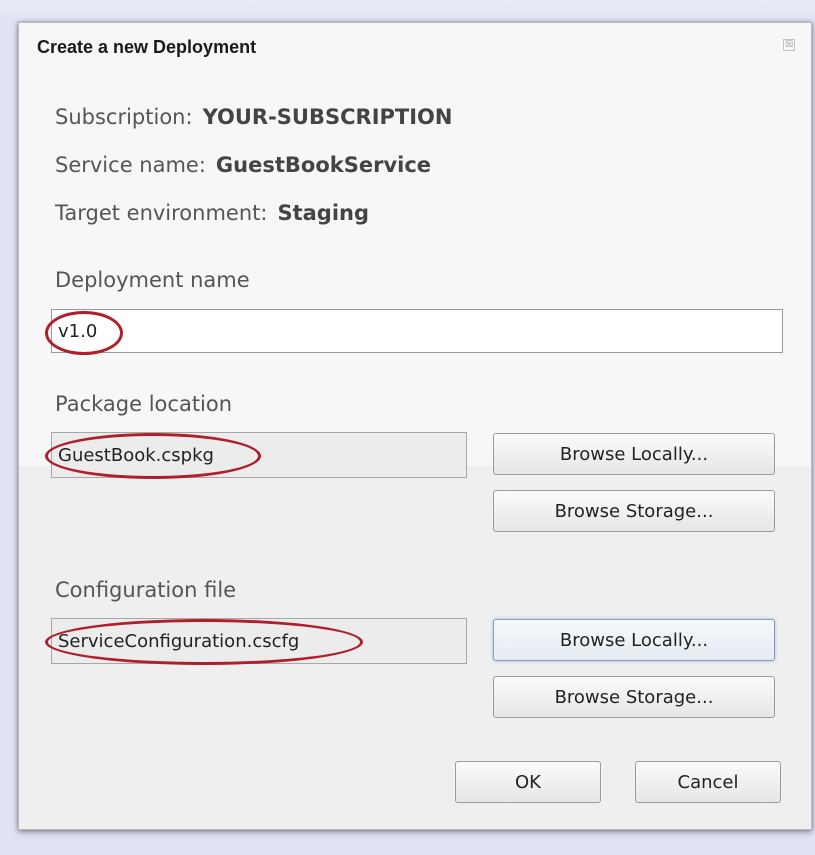 This screenshot has width=815, height=855. What do you see at coordinates (161, 213) in the screenshot?
I see `target-environment-label: Target environment:` at bounding box center [161, 213].